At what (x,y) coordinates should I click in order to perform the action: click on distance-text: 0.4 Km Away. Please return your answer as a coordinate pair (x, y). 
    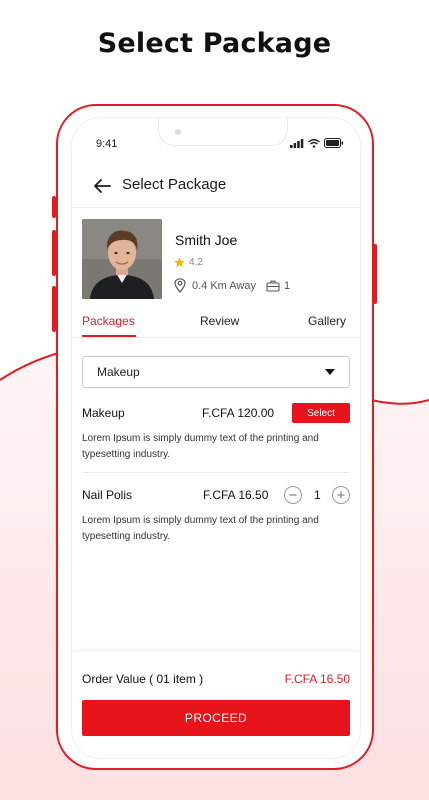
    Looking at the image, I should click on (224, 285).